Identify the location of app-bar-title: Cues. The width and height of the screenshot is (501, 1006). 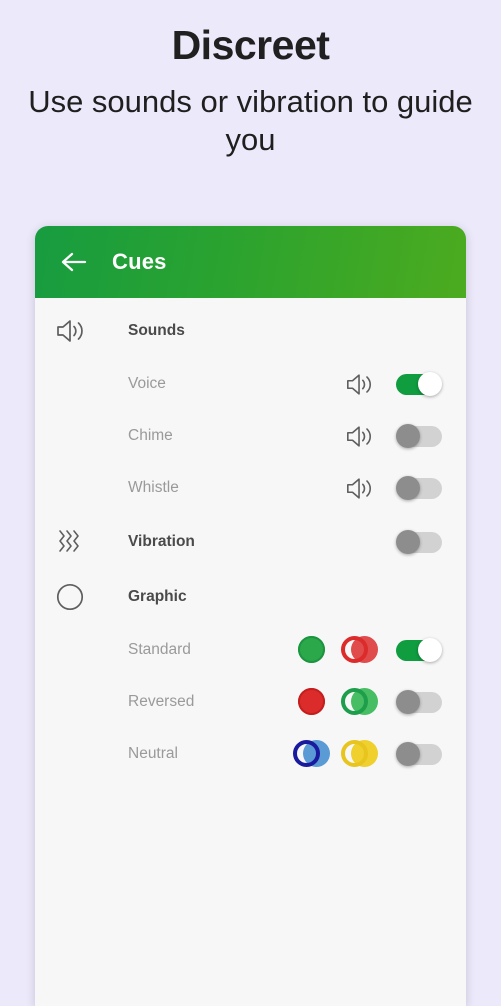
(139, 261).